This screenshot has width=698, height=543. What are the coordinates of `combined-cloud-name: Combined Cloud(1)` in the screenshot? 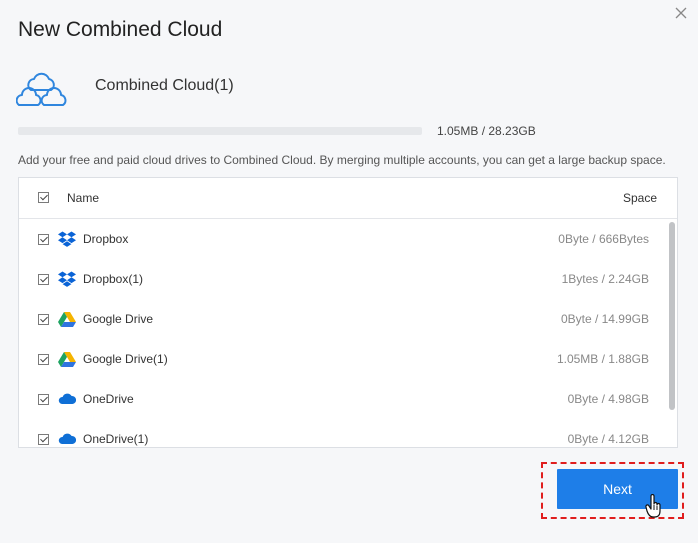 It's located at (164, 85).